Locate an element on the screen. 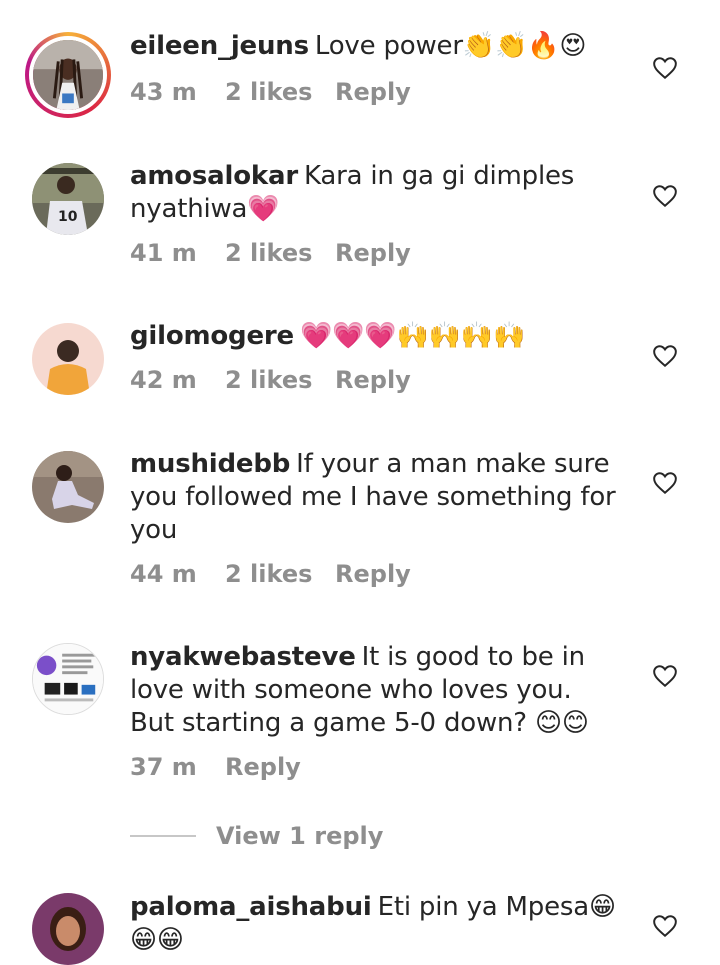  comment-emojis: 💗 is located at coordinates (263, 209).